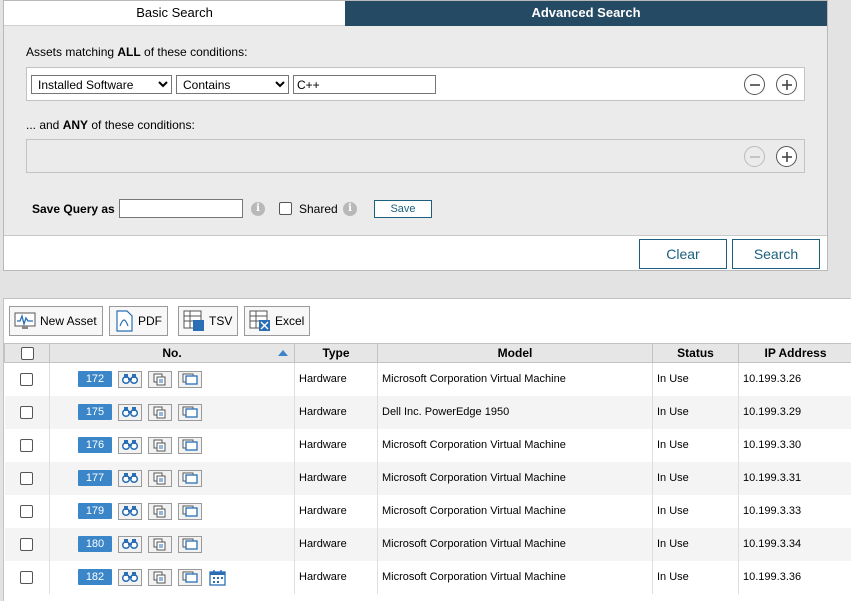  What do you see at coordinates (350, 209) in the screenshot?
I see `info-icon: i` at bounding box center [350, 209].